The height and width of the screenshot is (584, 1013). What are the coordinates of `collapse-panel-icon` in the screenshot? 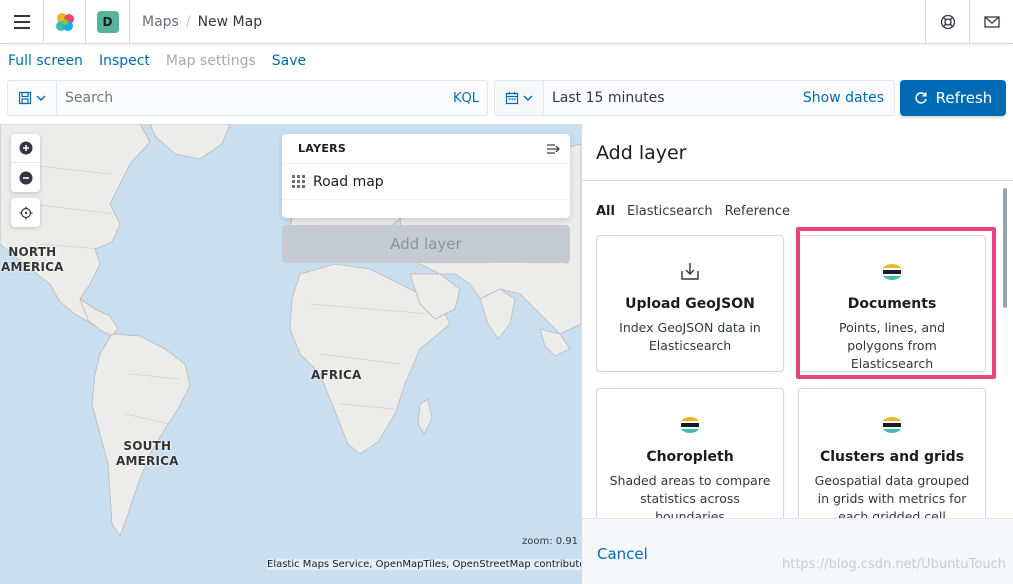 It's located at (553, 149).